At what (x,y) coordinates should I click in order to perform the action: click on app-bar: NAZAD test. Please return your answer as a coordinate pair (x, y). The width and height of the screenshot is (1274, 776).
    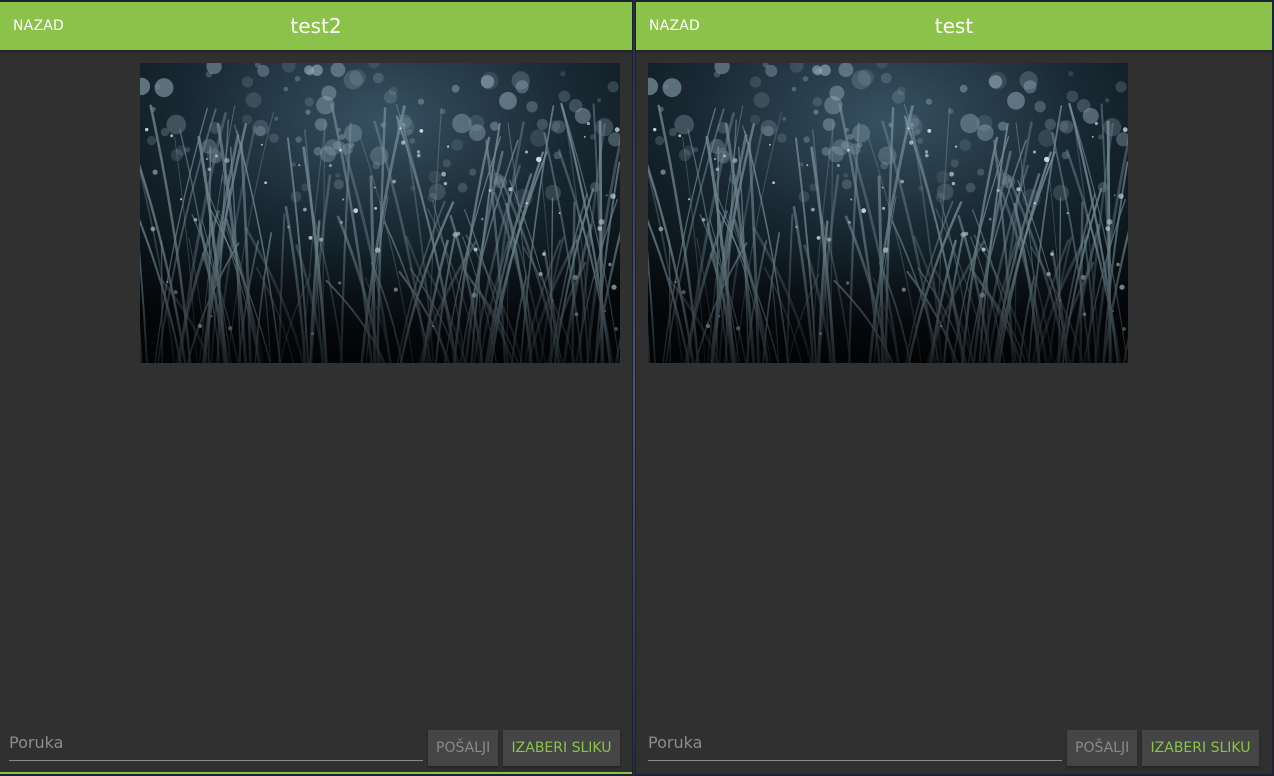
    Looking at the image, I should click on (954, 26).